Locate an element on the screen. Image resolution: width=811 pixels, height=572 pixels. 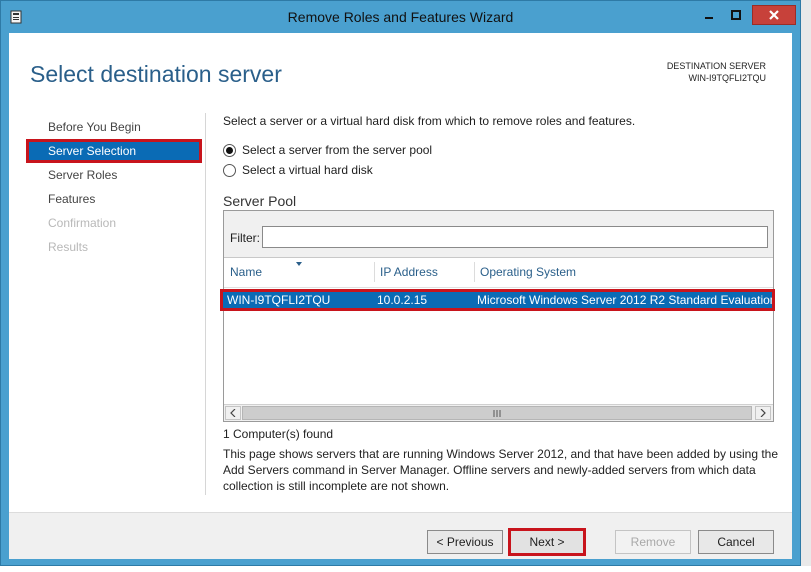
background-desktop is located at coordinates (806, 283).